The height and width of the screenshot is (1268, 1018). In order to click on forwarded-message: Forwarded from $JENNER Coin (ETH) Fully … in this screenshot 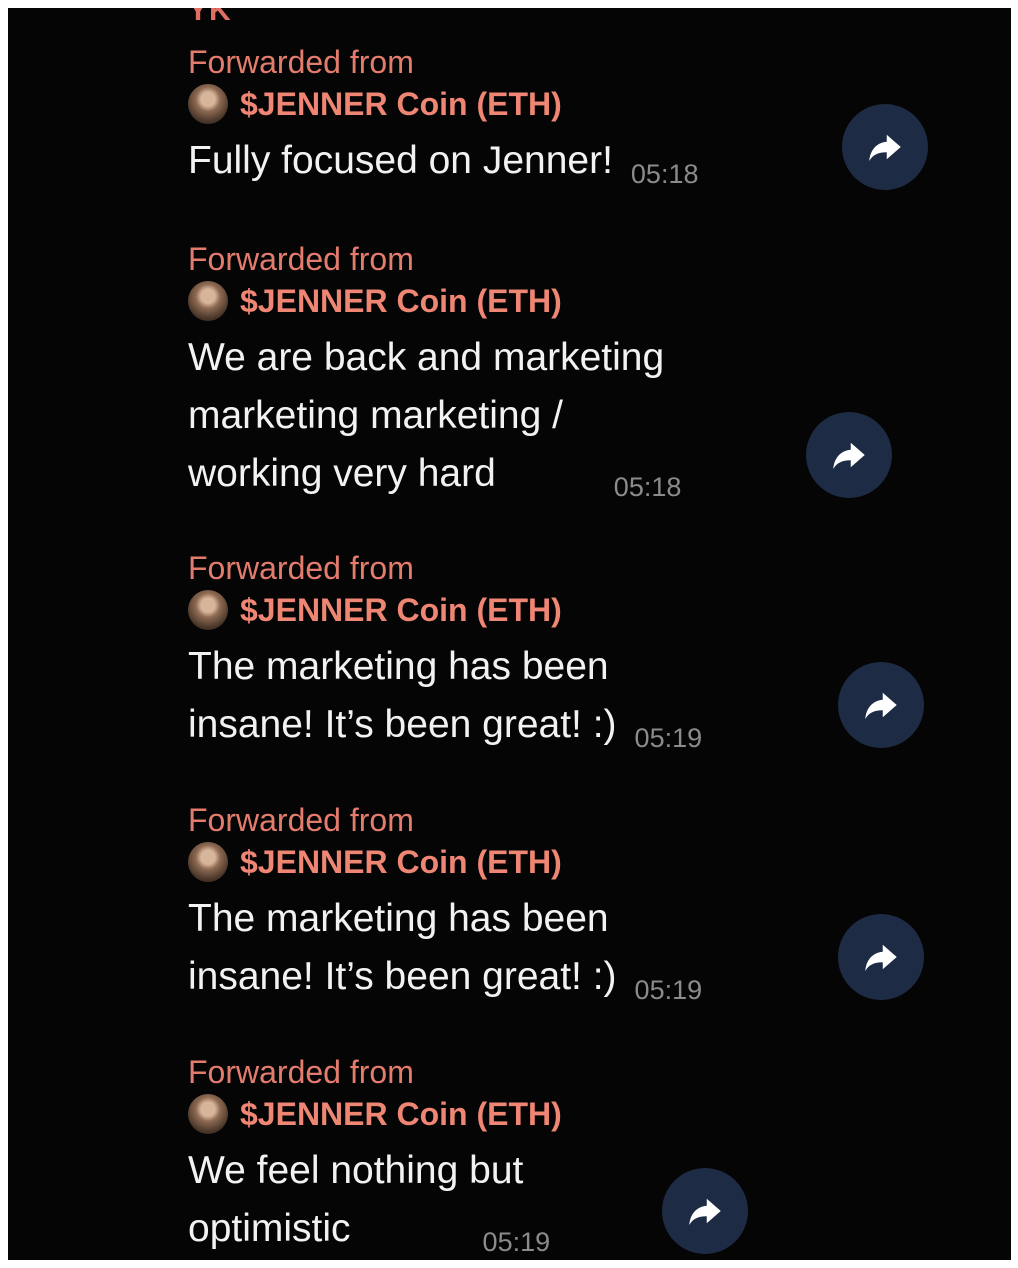, I will do `click(443, 117)`.